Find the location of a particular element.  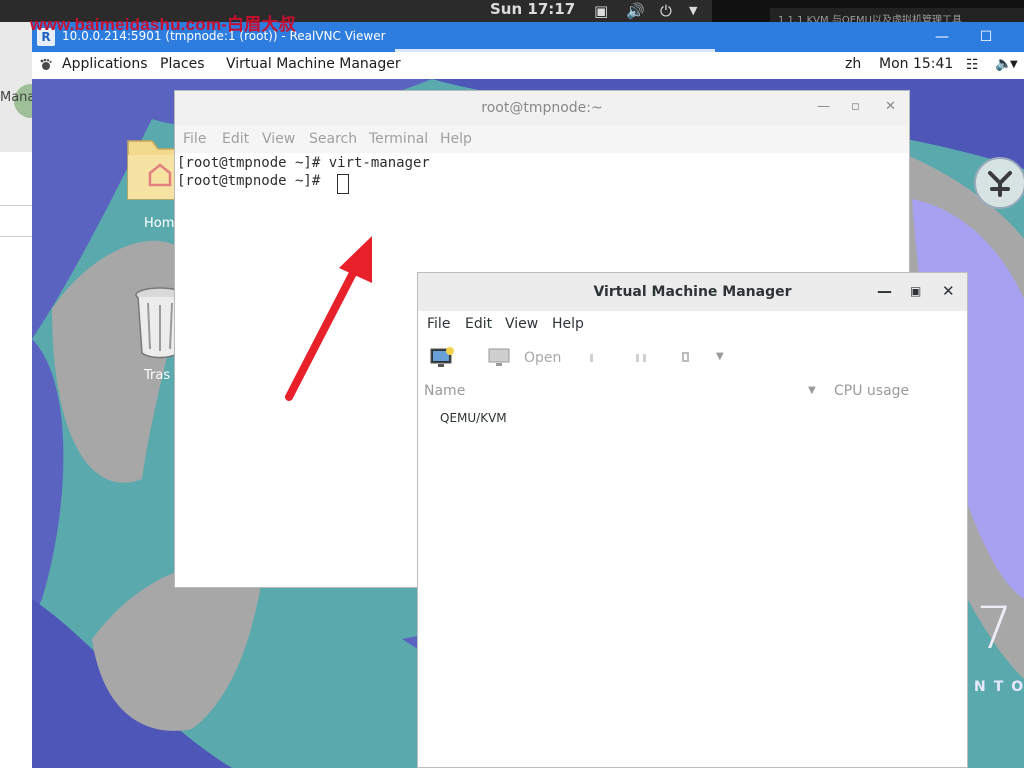

applications-menu: Applications is located at coordinates (105, 64).